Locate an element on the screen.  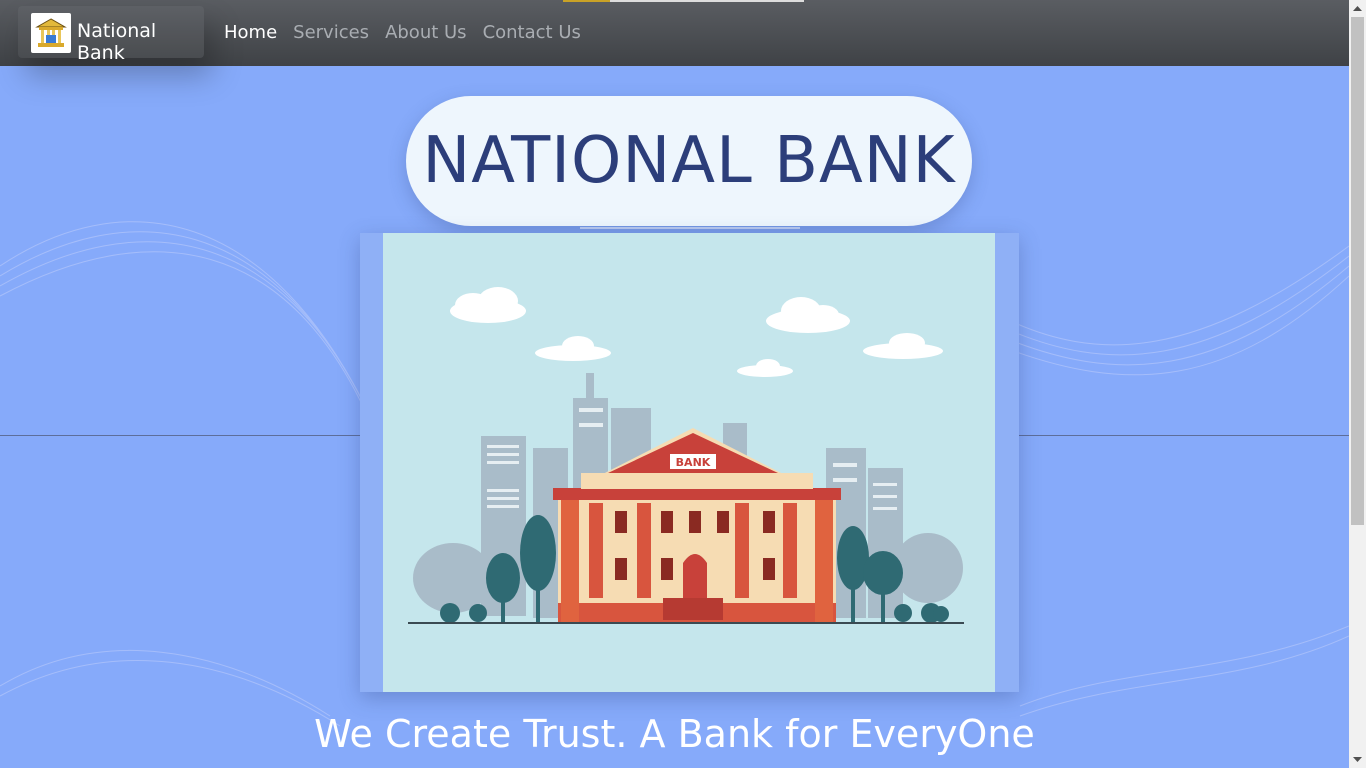
brand-name: National Bank is located at coordinates (140, 42).